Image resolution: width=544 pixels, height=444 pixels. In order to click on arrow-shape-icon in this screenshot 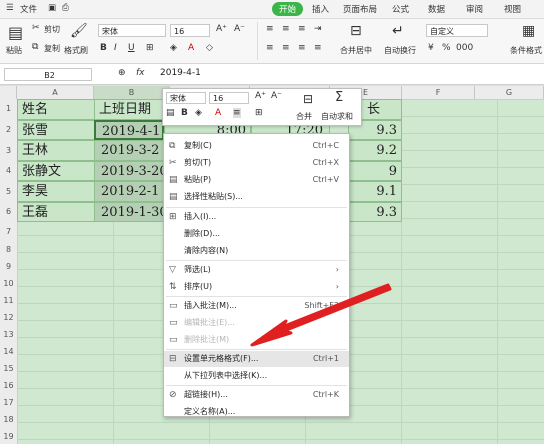, I will do `click(321, 315)`.